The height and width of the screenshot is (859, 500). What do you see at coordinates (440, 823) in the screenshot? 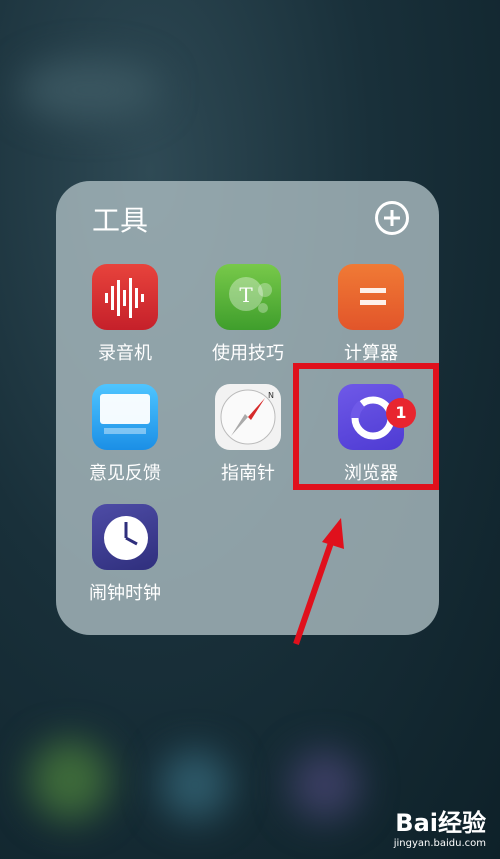
I see `baidu-logo: Bai经验` at bounding box center [440, 823].